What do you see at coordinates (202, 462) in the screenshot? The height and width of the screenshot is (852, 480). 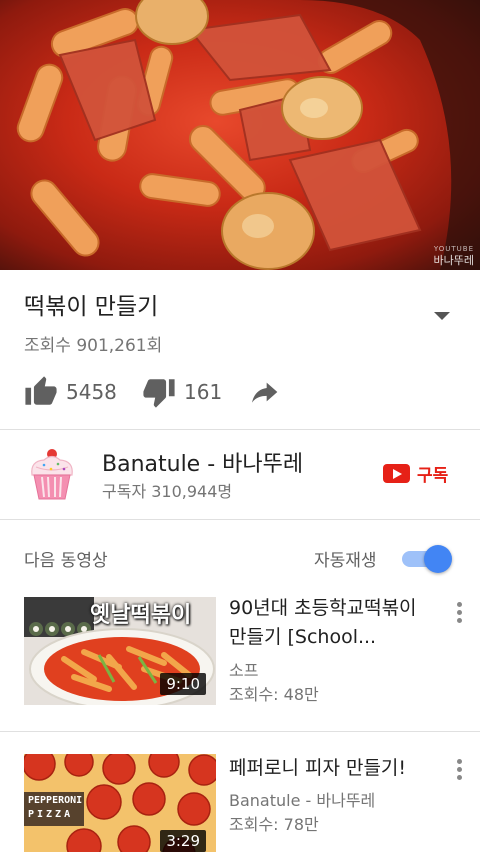 I see `channel-name: Banatule - 바나뚜레` at bounding box center [202, 462].